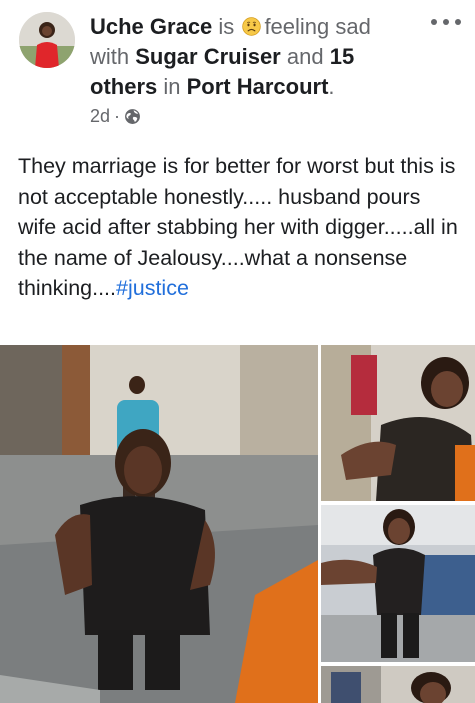 The height and width of the screenshot is (703, 475). Describe the element at coordinates (208, 56) in the screenshot. I see `tagged-person-link: Sugar Cruiser` at that location.